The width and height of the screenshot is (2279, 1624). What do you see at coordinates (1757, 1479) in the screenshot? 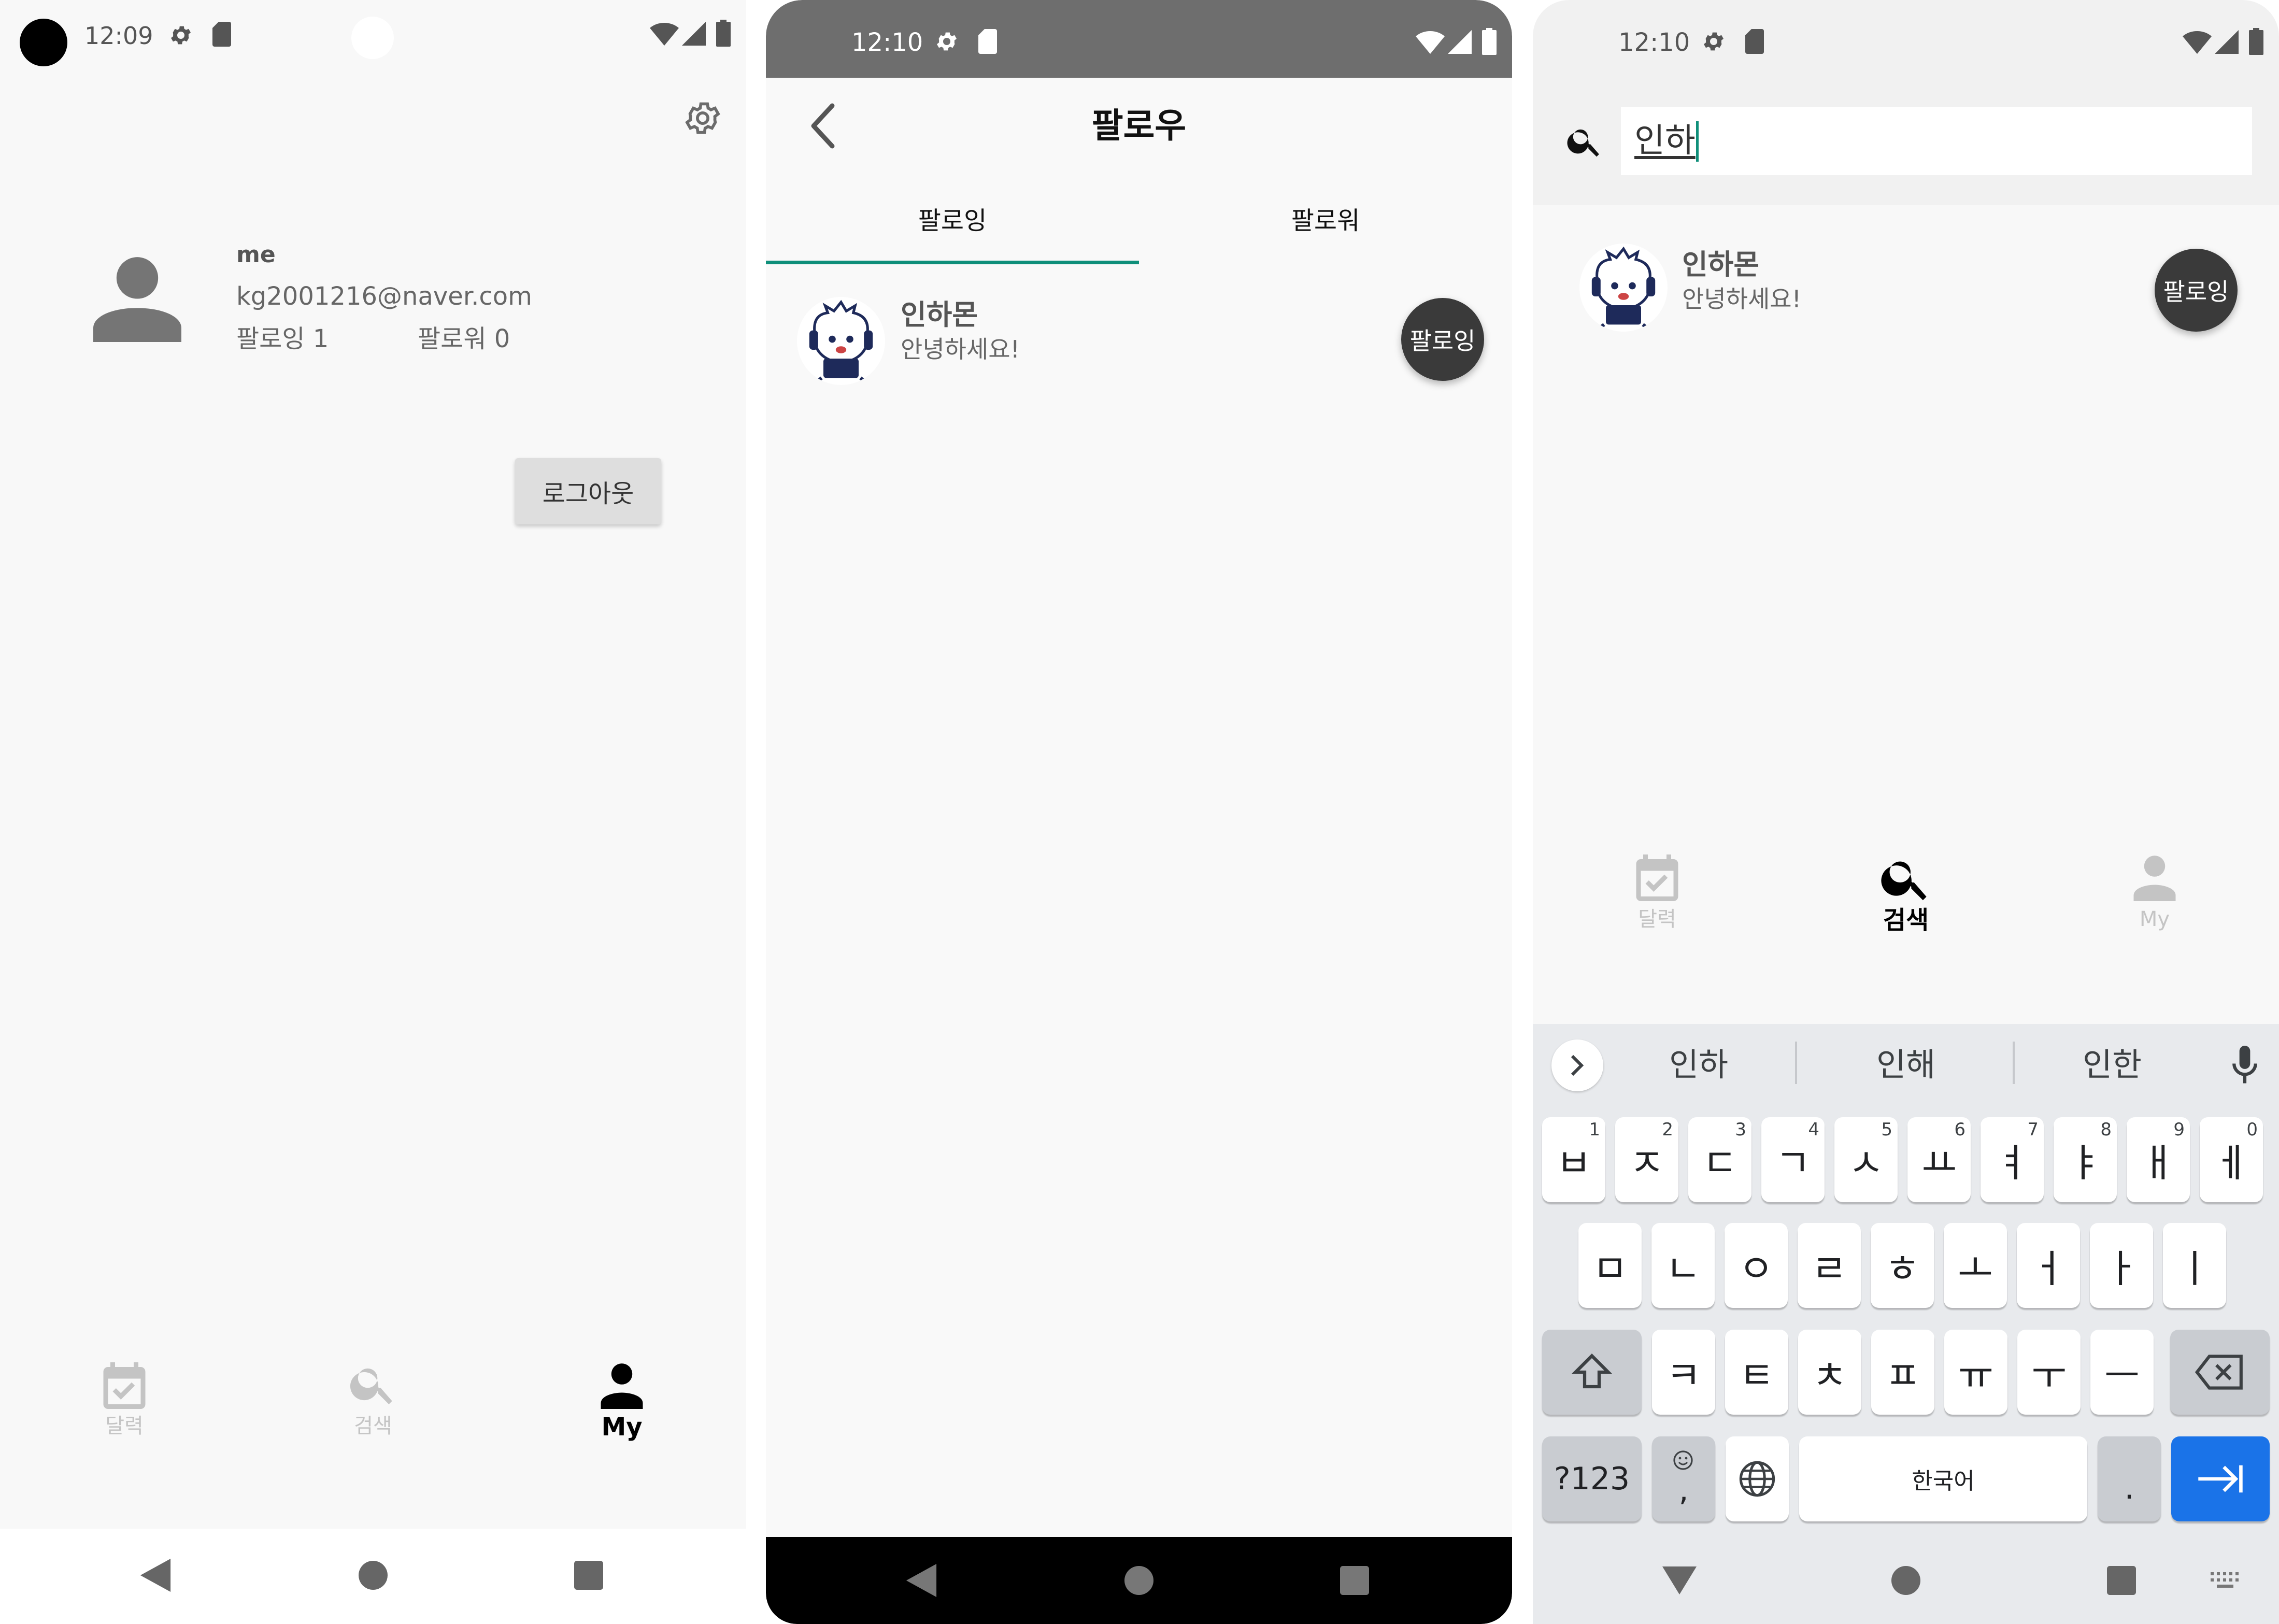
I see `language-key` at bounding box center [1757, 1479].